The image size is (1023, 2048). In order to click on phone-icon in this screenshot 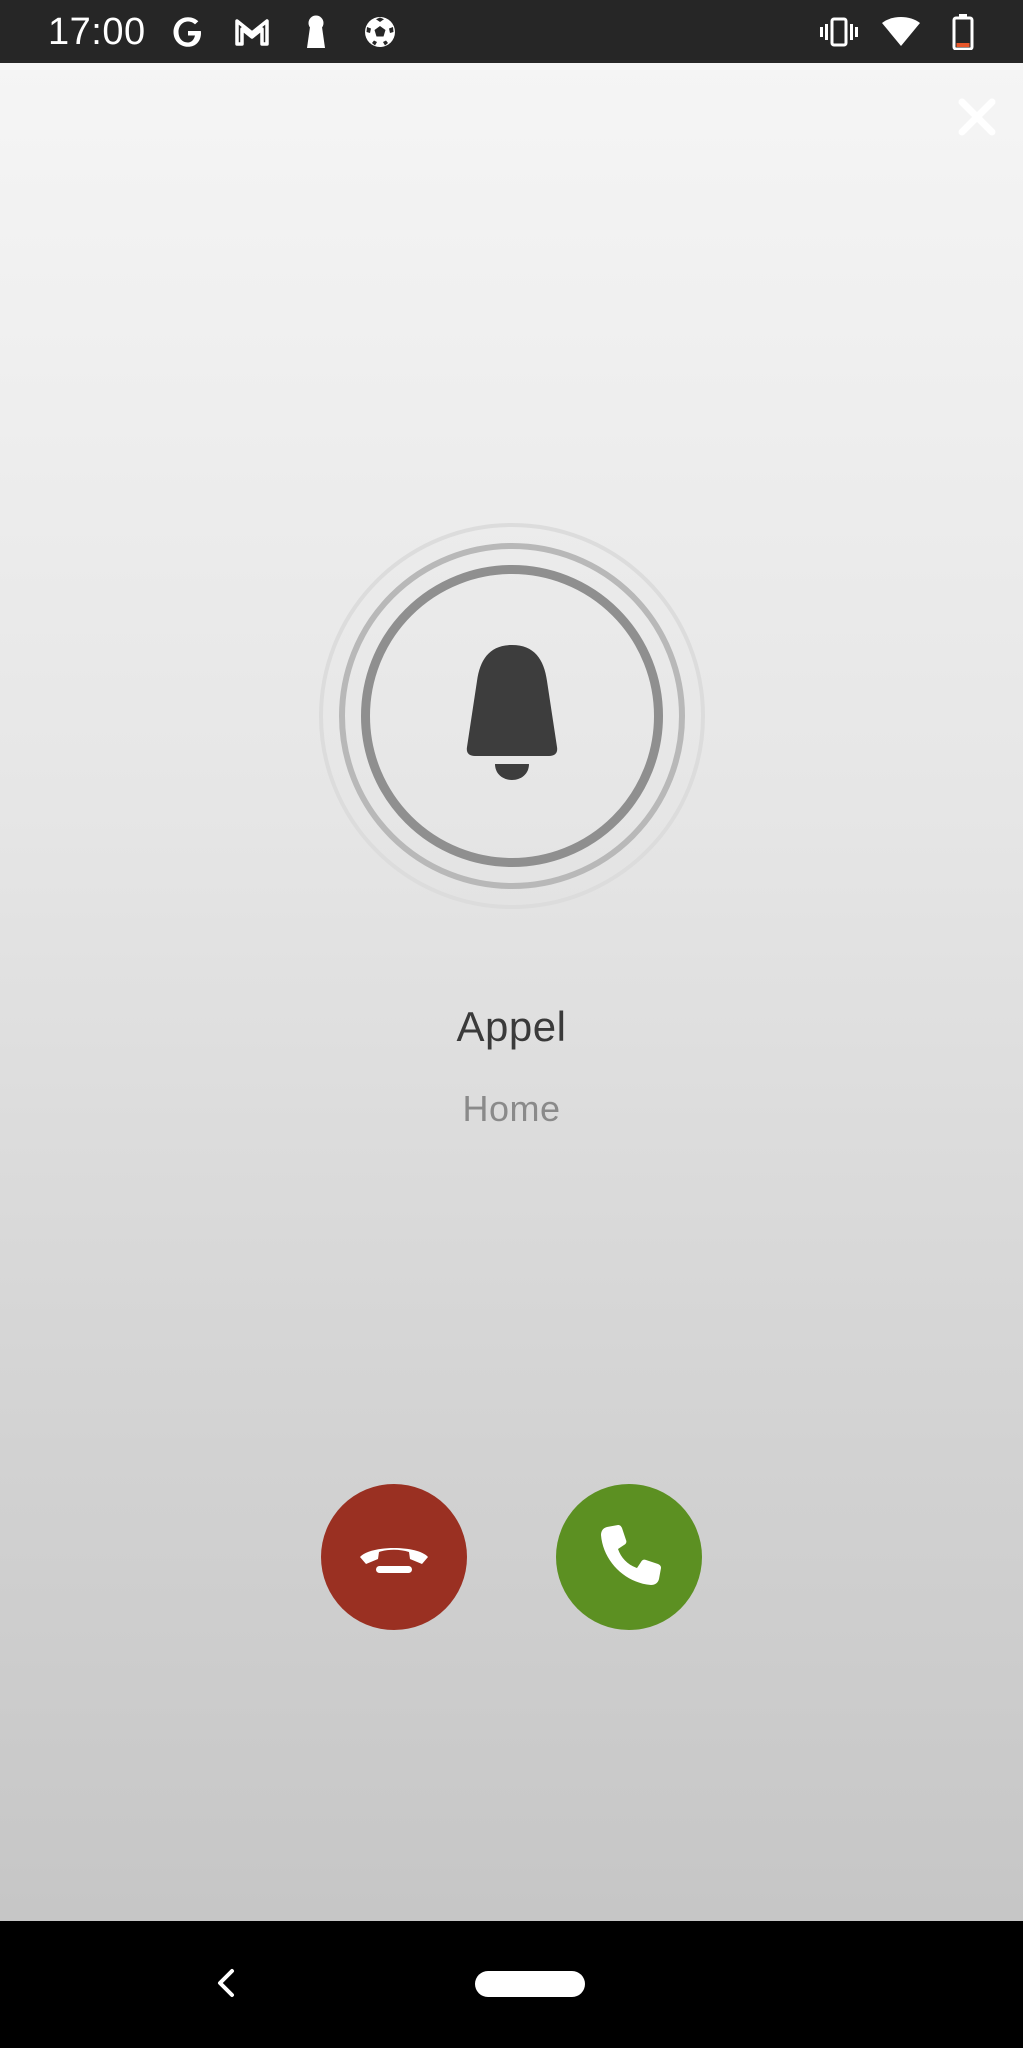, I will do `click(631, 1555)`.